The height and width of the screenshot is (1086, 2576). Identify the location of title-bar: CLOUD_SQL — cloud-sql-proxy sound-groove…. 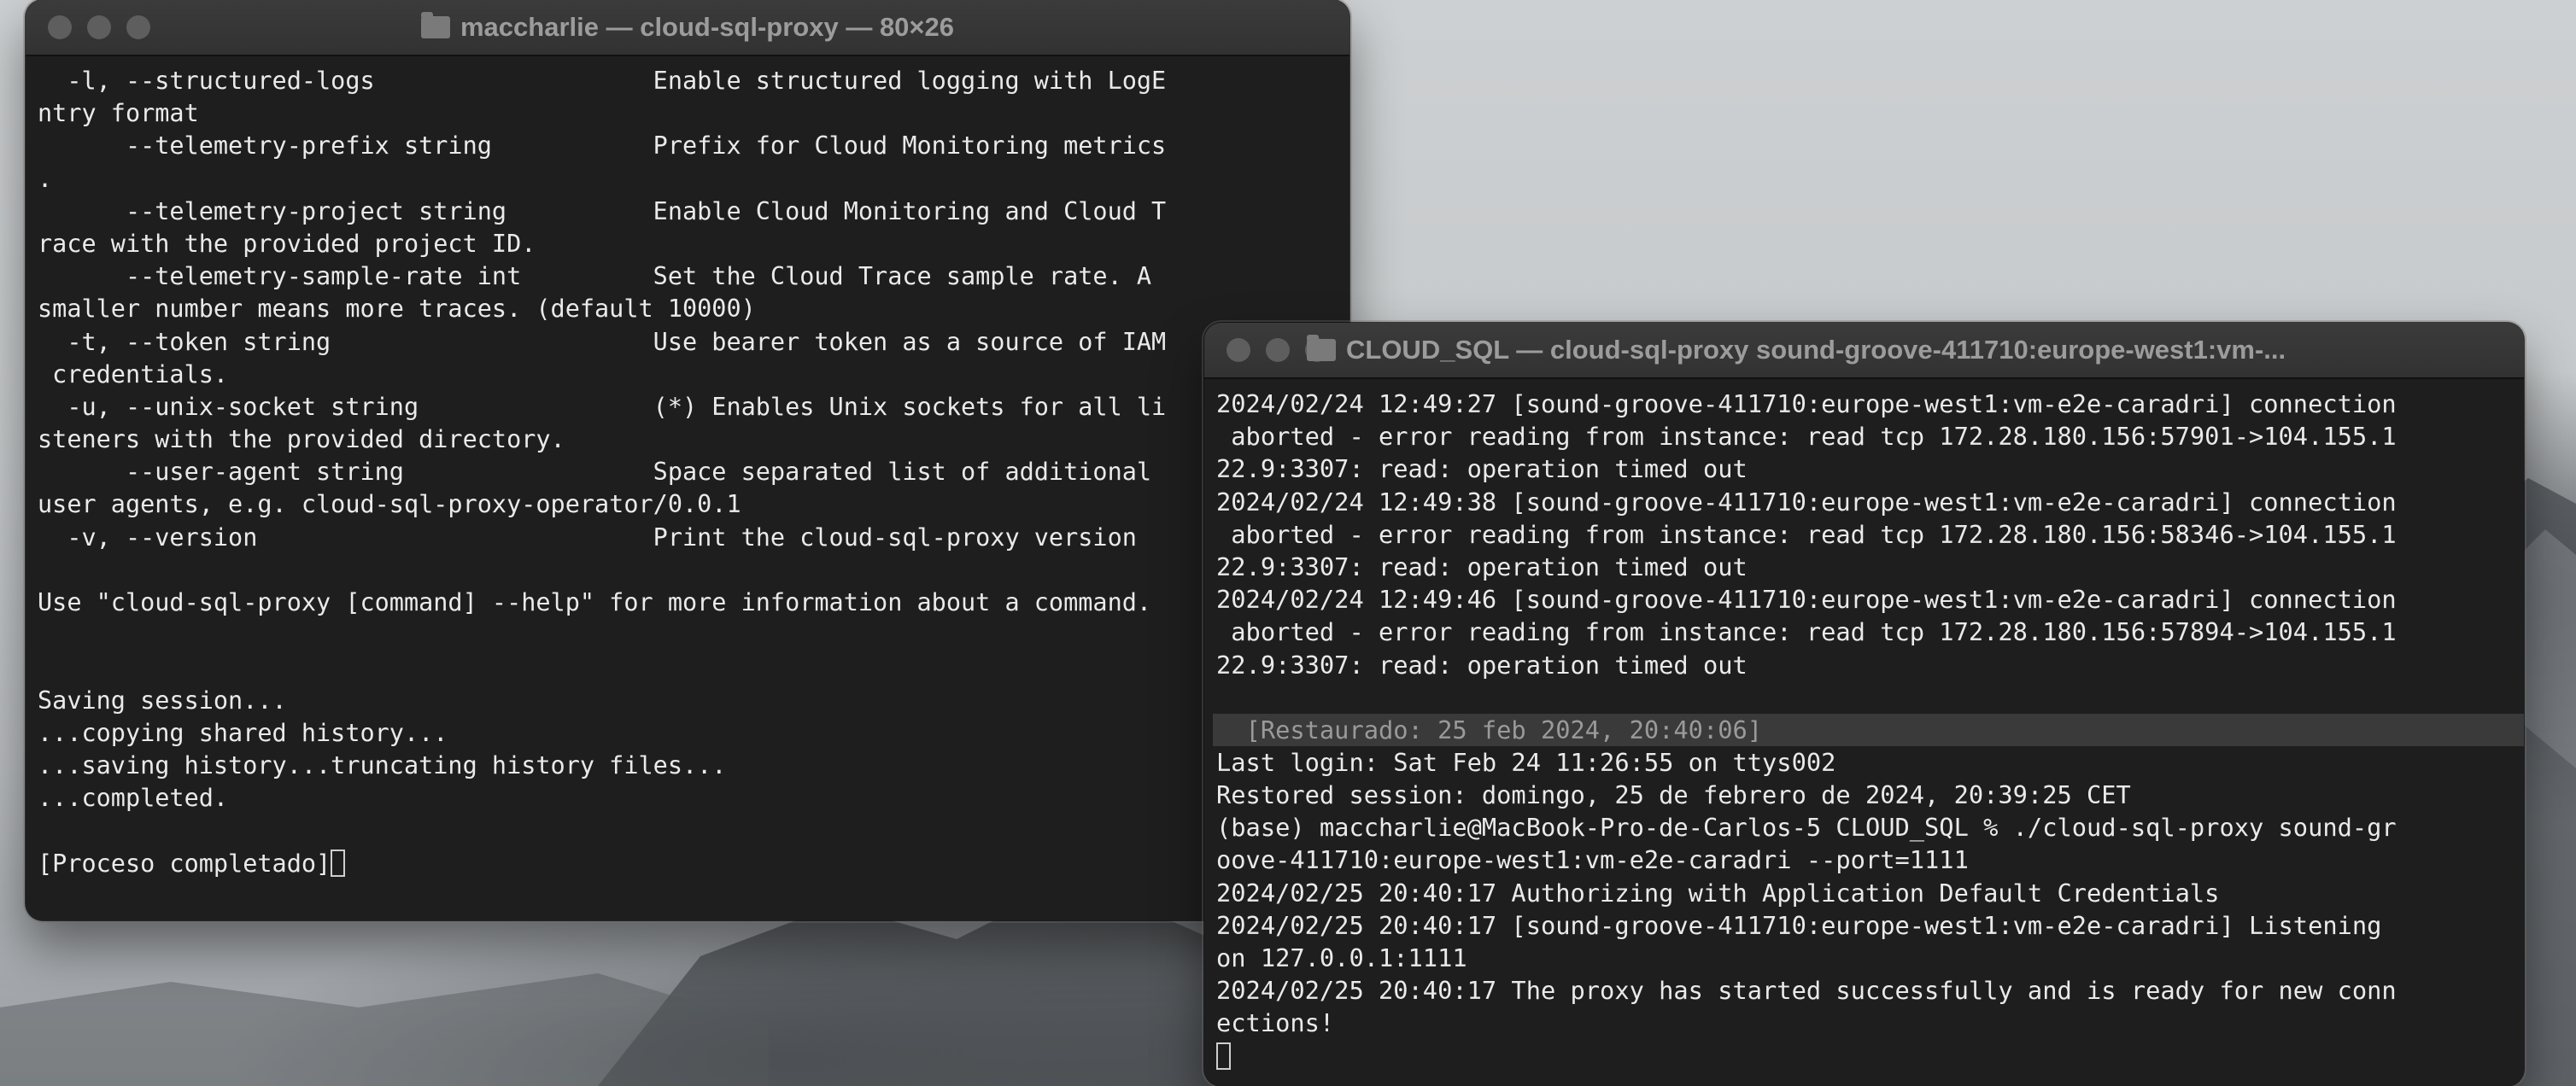
(1864, 351).